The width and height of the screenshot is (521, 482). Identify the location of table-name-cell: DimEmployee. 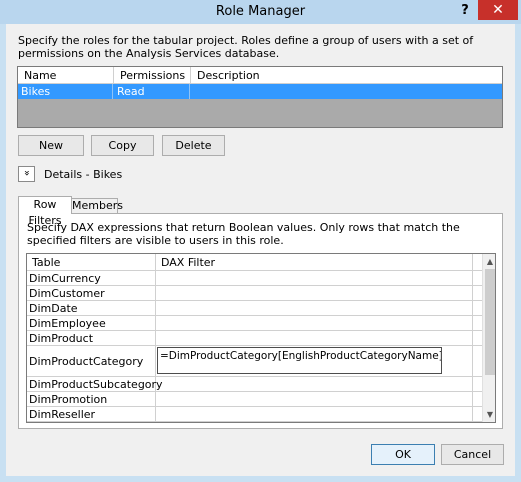
(91, 323).